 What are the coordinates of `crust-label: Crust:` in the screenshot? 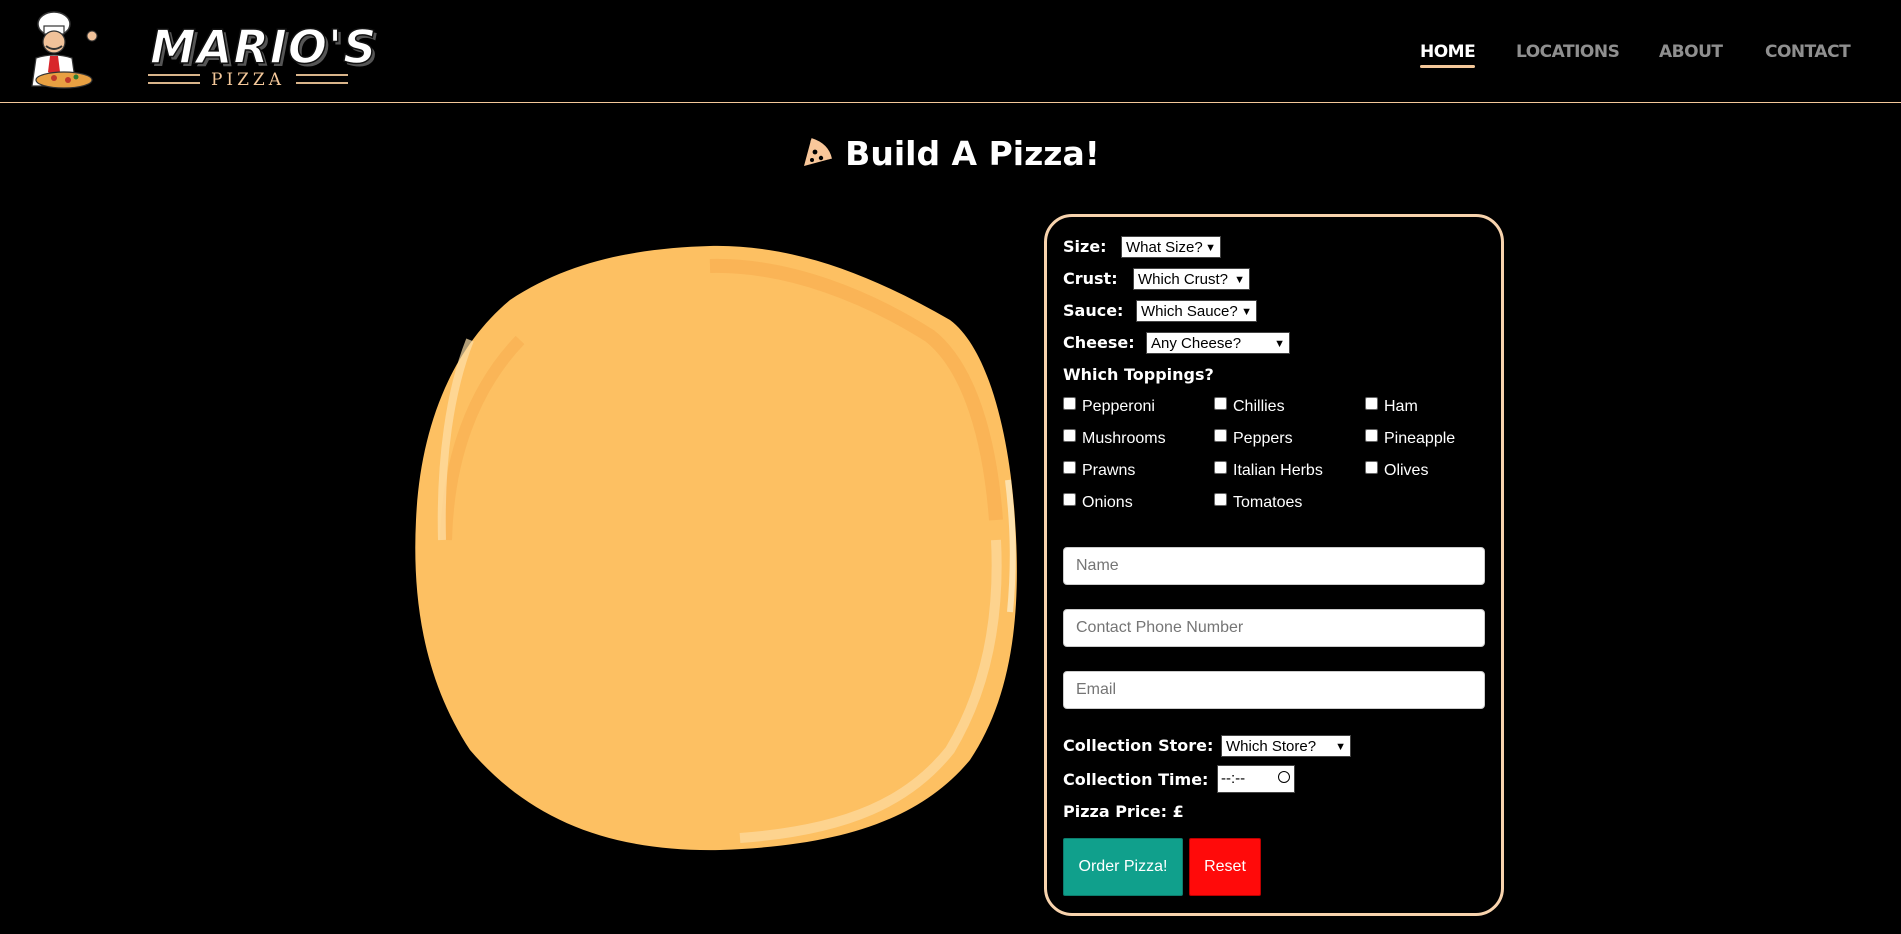 It's located at (1090, 278).